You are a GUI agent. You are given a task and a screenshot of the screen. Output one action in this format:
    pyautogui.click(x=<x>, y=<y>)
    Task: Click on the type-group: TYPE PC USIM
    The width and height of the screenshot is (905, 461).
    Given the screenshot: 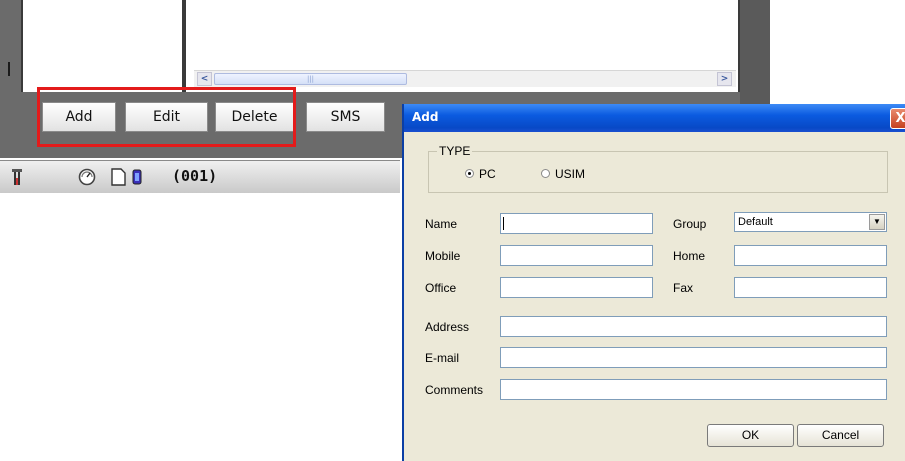 What is the action you would take?
    pyautogui.click(x=658, y=168)
    